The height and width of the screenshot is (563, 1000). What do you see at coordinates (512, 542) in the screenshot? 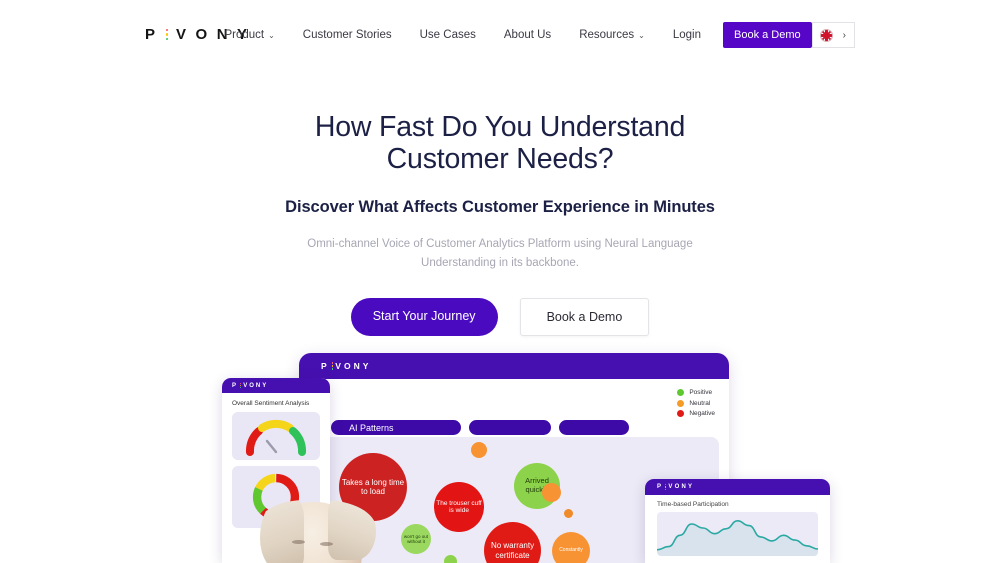
I see `bubble-no-warranty-certificate: No warranty certificate` at bounding box center [512, 542].